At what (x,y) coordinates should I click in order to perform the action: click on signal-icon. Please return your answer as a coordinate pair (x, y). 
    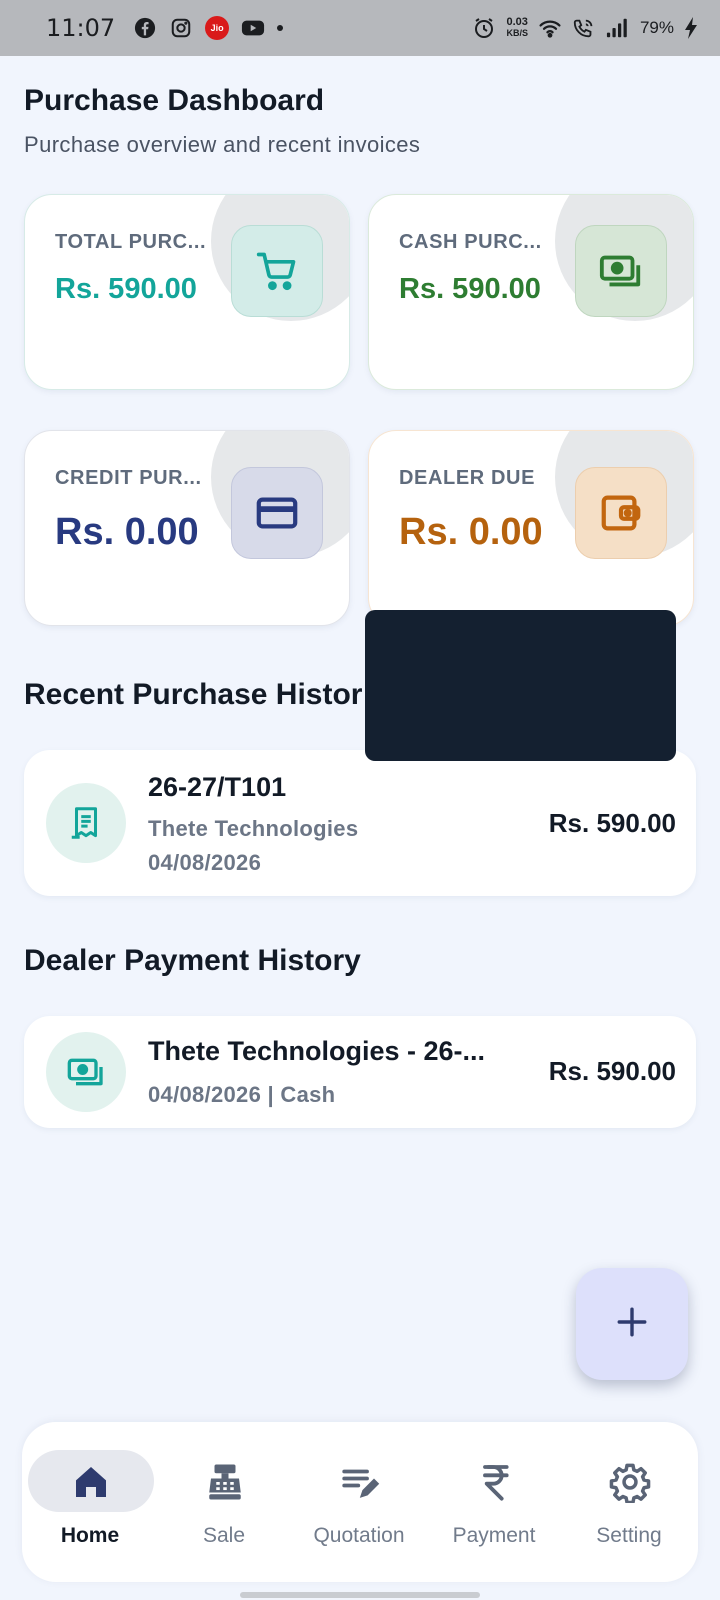
    Looking at the image, I should click on (618, 28).